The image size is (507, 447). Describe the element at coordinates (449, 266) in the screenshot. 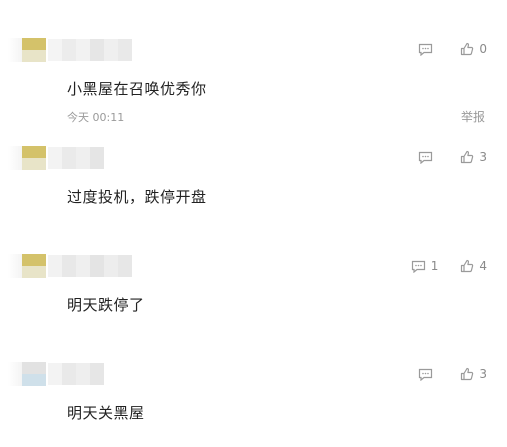

I see `comment-actions: 1 4` at that location.